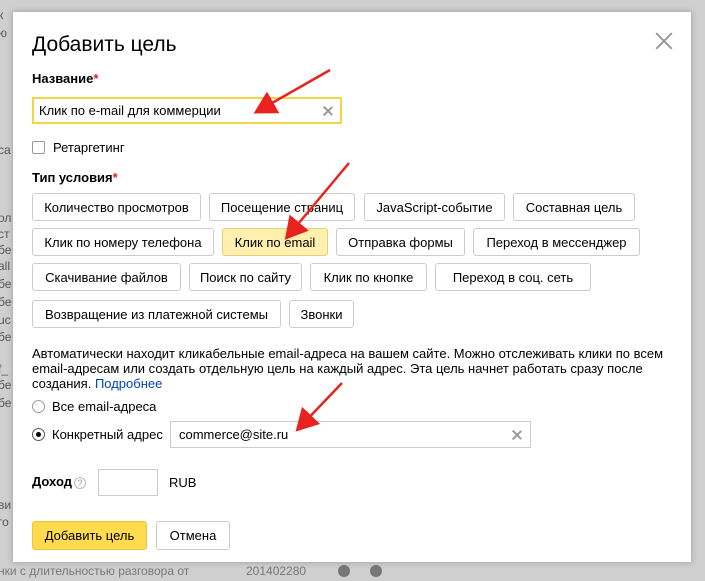  What do you see at coordinates (556, 242) in the screenshot?
I see `condition-messenger-button: Переход в мессенджер` at bounding box center [556, 242].